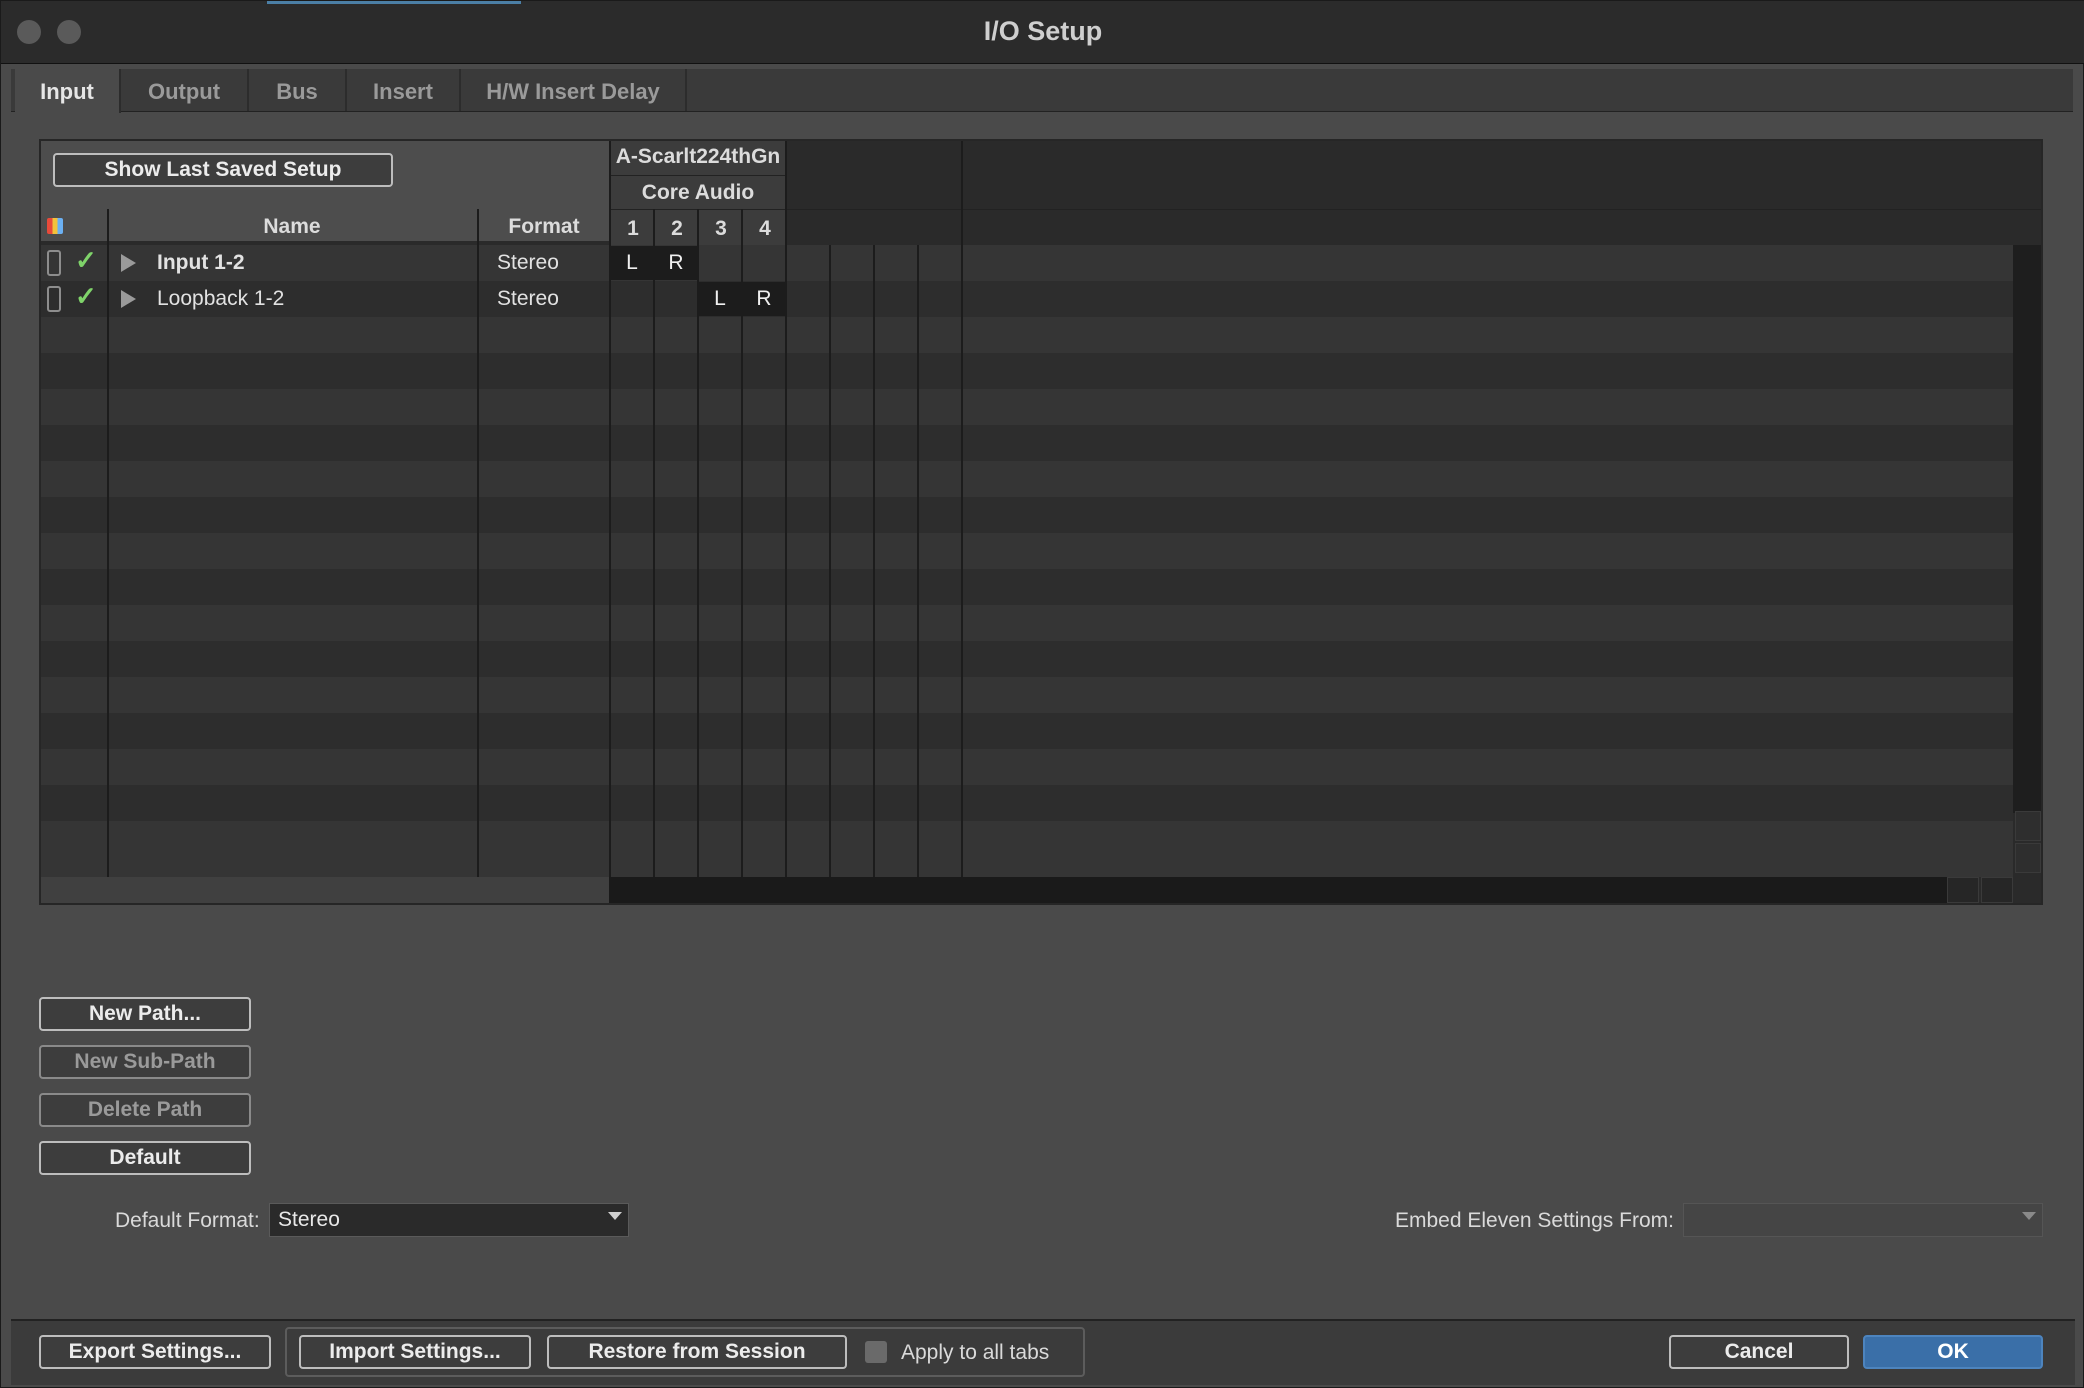 Image resolution: width=2084 pixels, height=1388 pixels. Describe the element at coordinates (1534, 1220) in the screenshot. I see `embed-settings-label: Embed Eleven Settings From:` at that location.